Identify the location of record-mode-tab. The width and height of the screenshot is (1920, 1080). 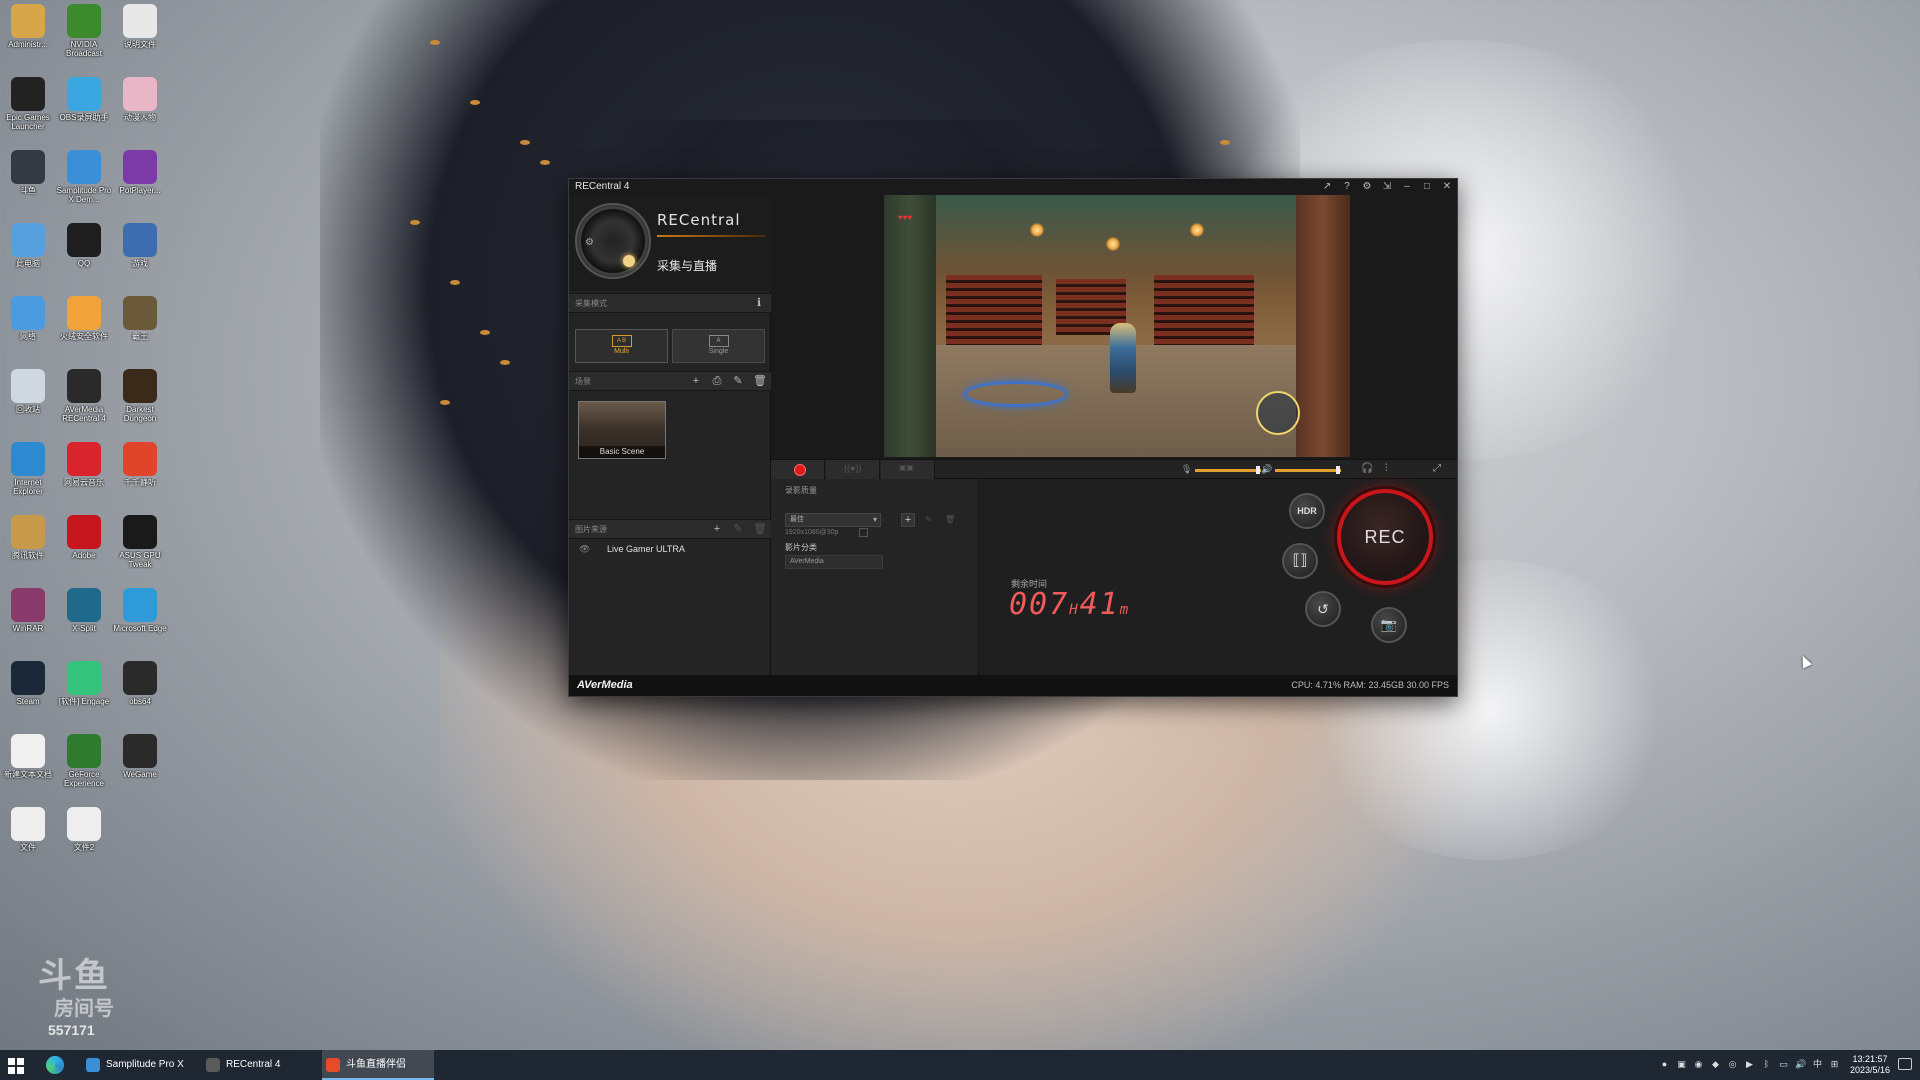
(798, 470).